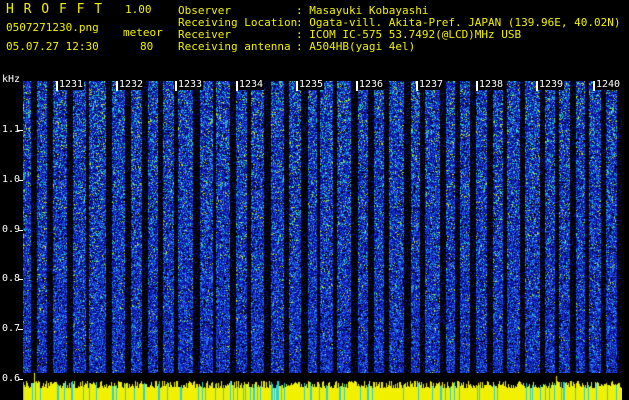 Image resolution: width=629 pixels, height=400 pixels. What do you see at coordinates (131, 84) in the screenshot?
I see `time-label-1232: 1232` at bounding box center [131, 84].